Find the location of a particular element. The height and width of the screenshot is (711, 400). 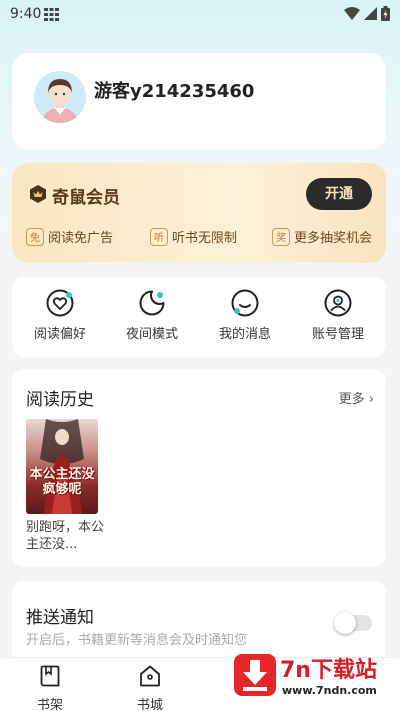

action-night-mode: 夜间模式 is located at coordinates (152, 315).